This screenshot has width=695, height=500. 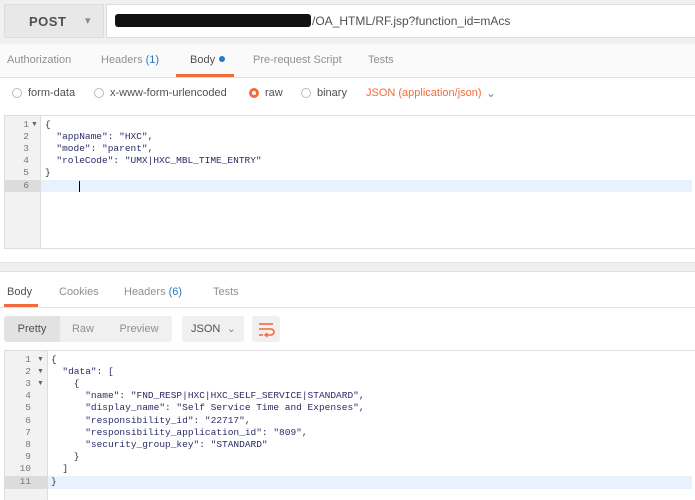 I want to click on url-redaction, so click(x=213, y=20).